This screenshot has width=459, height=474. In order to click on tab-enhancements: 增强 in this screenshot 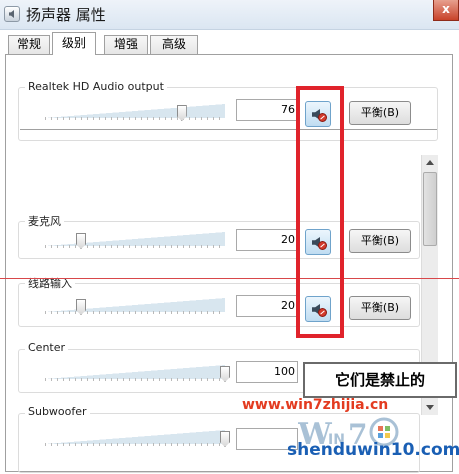, I will do `click(126, 44)`.